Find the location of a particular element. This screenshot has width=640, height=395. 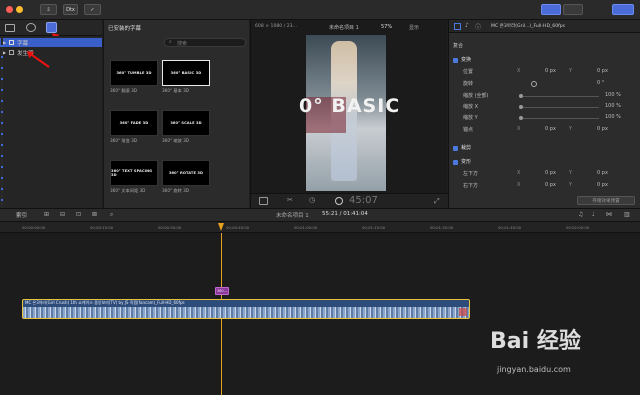

audio-inspector-icon: ♪ is located at coordinates (467, 25).